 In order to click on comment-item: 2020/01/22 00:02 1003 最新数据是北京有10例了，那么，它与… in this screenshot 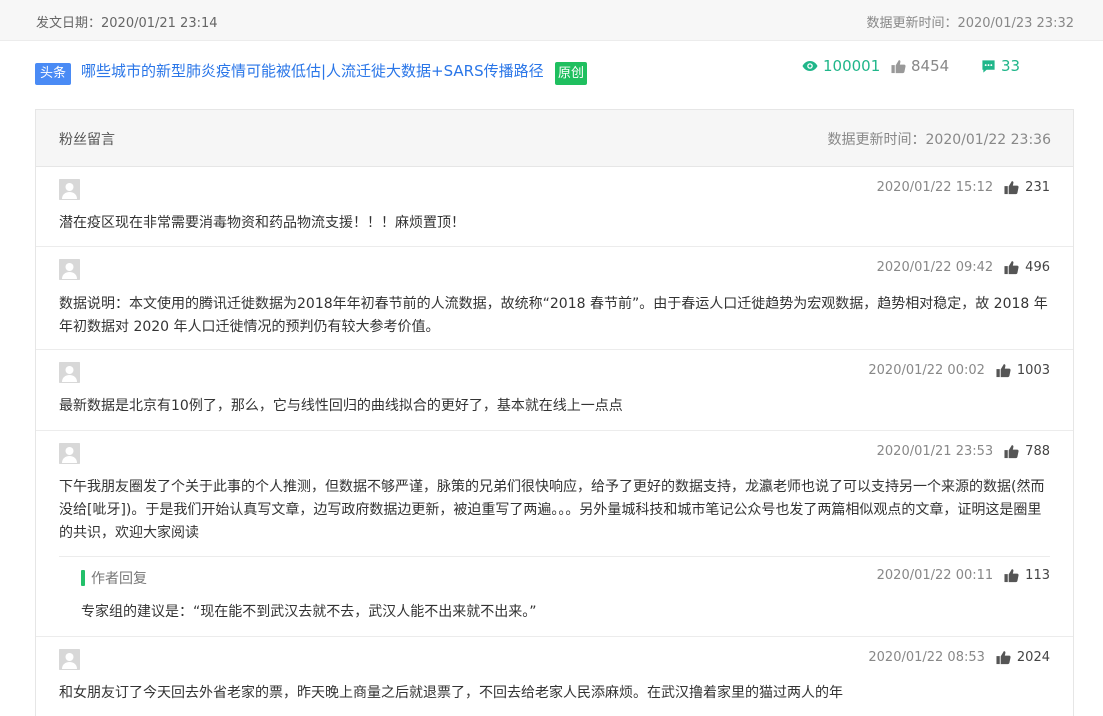, I will do `click(554, 390)`.